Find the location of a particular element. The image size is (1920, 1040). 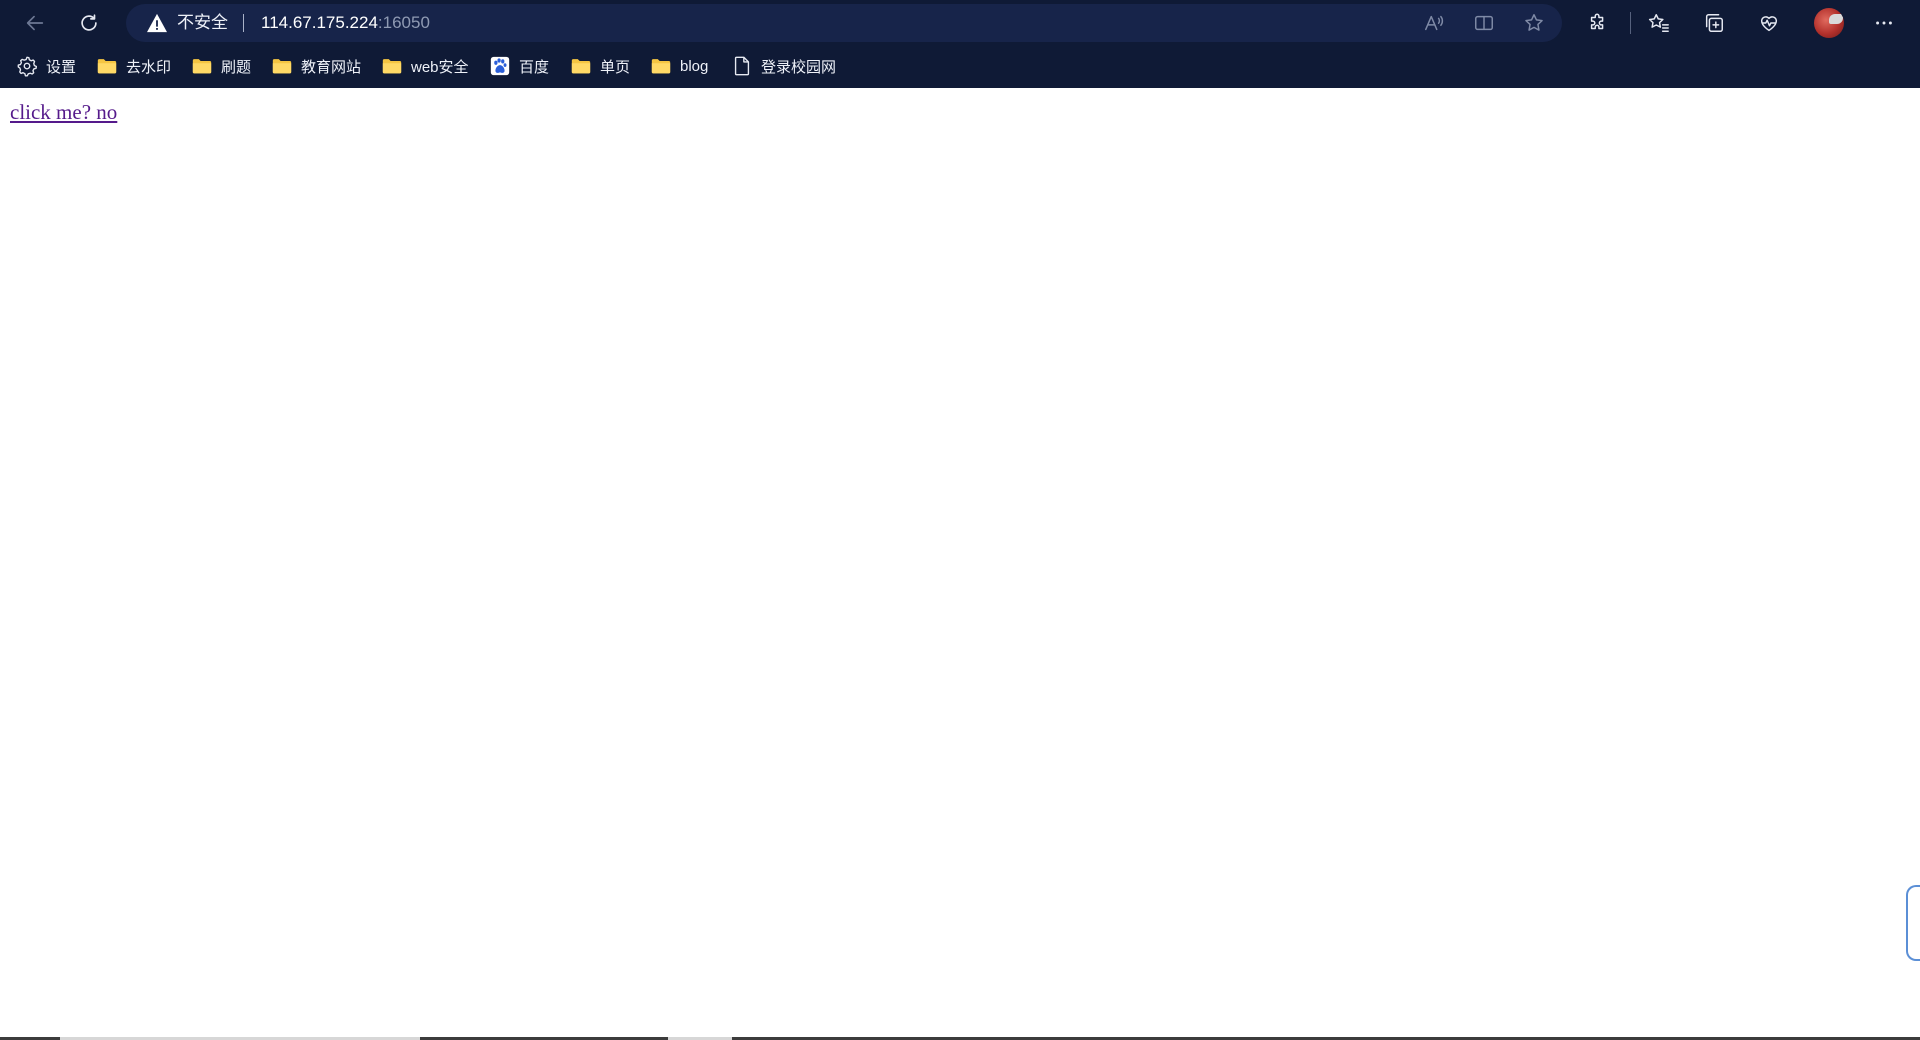

toolbar-divider is located at coordinates (1630, 23).